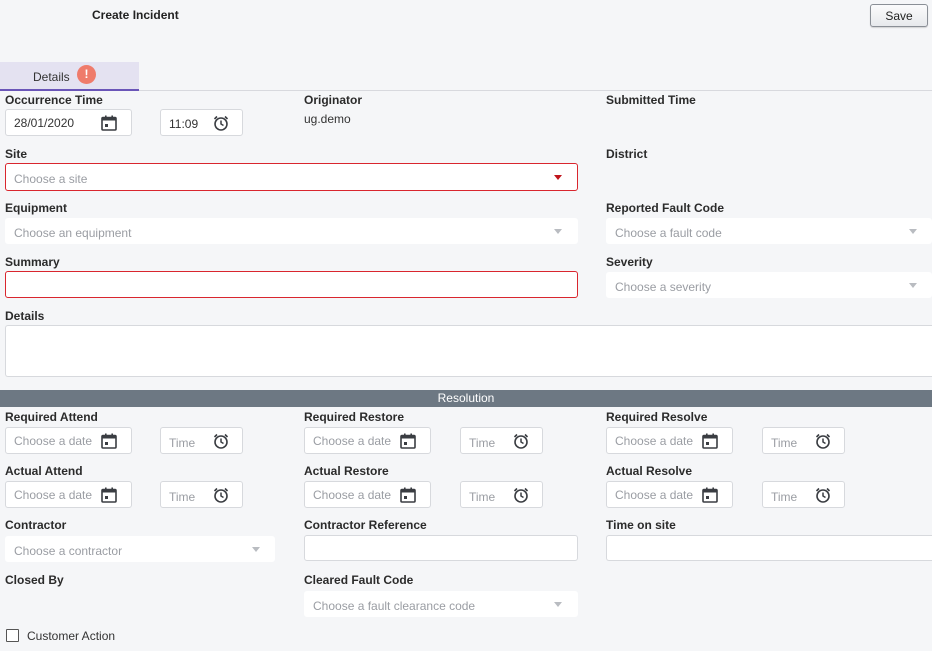  Describe the element at coordinates (86, 74) in the screenshot. I see `alert-icon: !` at that location.